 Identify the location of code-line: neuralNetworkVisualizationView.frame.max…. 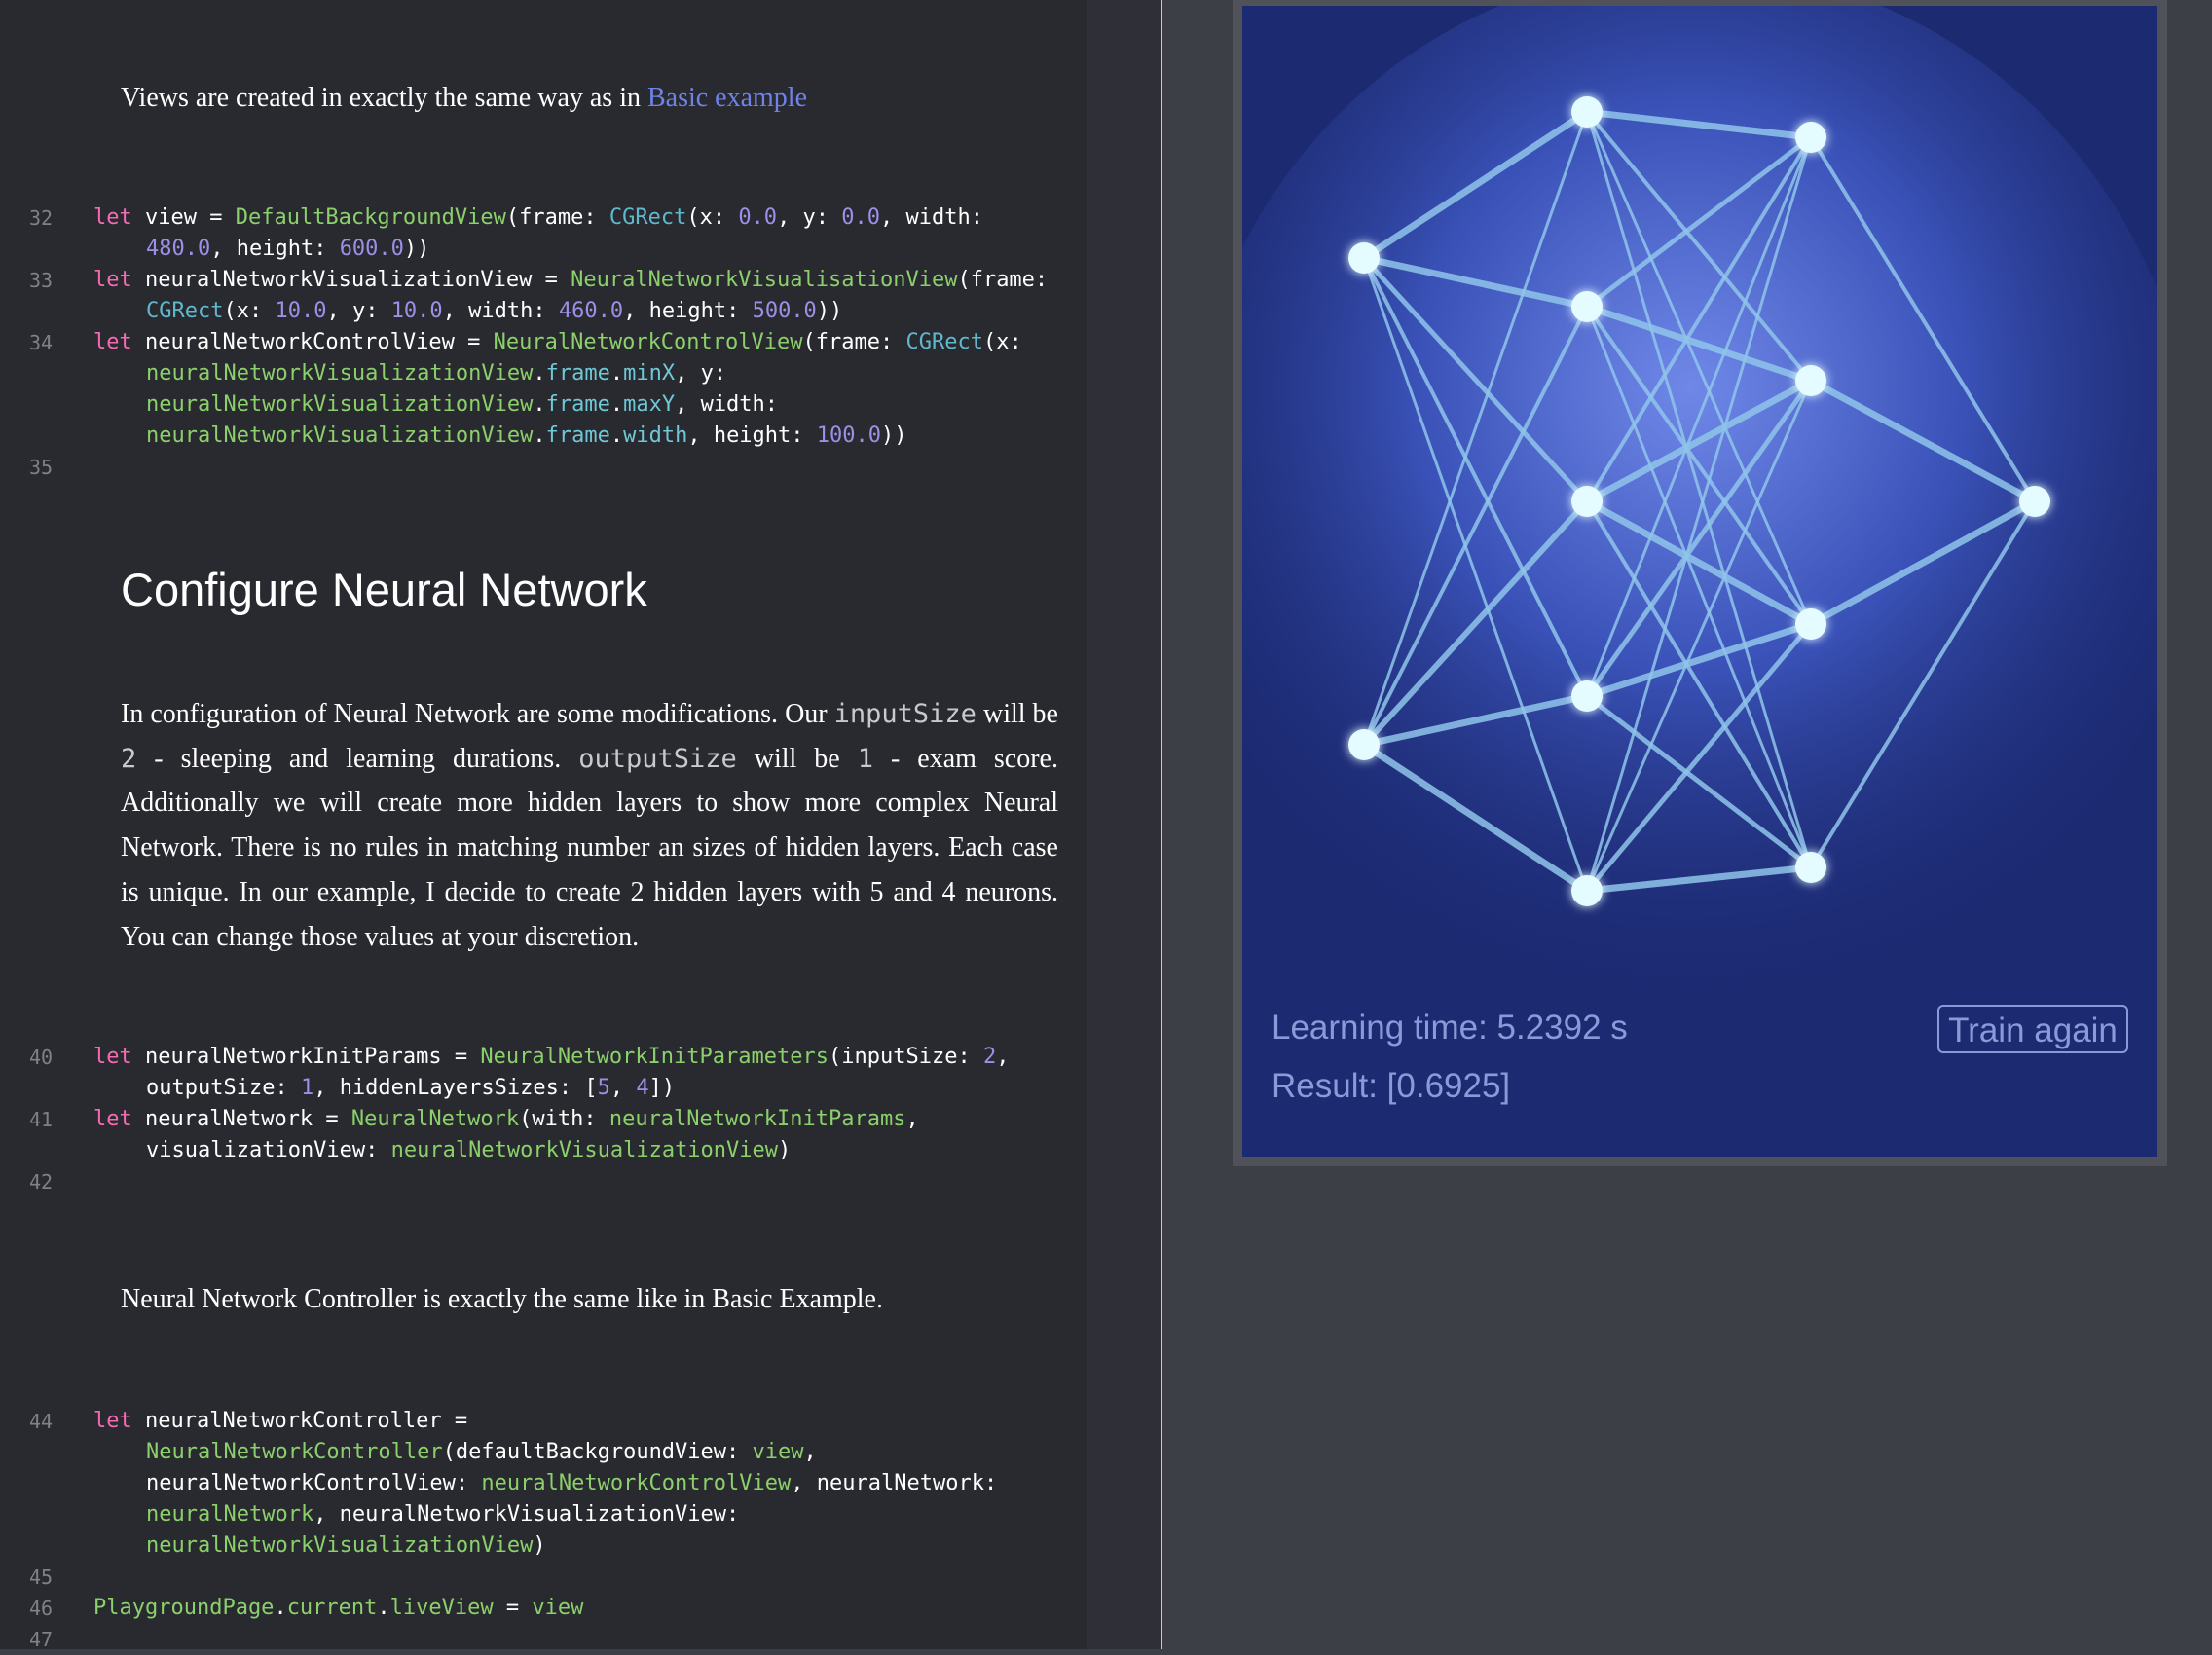
(543, 405).